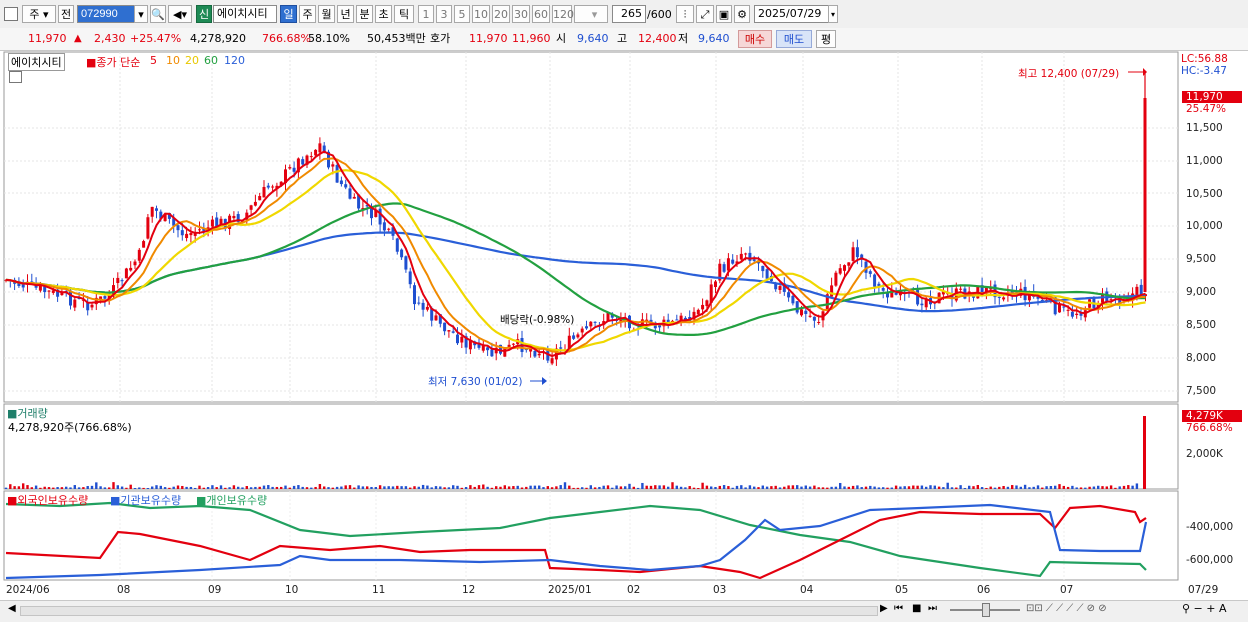 This screenshot has height=622, width=1248. Describe the element at coordinates (481, 14) in the screenshot. I see `interval-10: 10` at that location.